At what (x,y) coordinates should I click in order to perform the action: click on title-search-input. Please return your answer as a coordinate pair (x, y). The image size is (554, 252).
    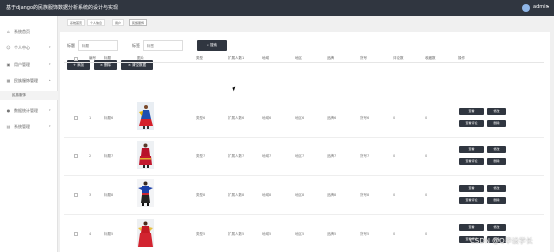
    Looking at the image, I should click on (98, 45).